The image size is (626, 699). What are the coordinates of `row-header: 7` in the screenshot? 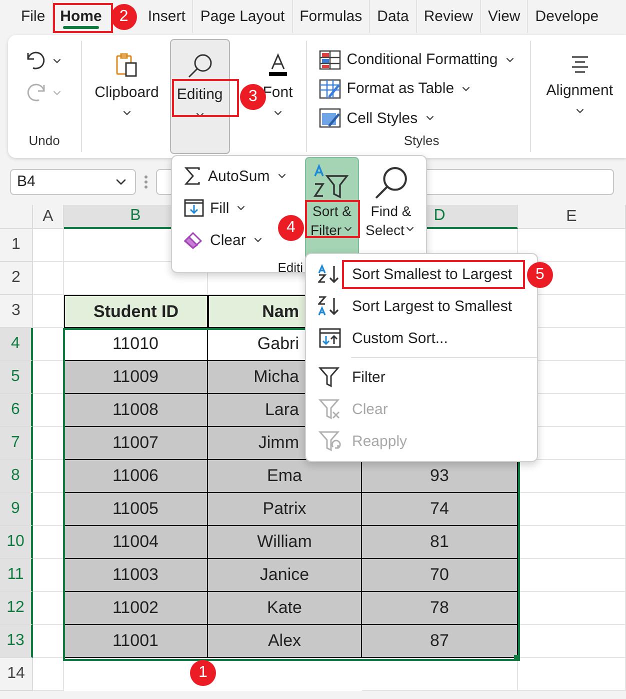 It's located at (16, 443).